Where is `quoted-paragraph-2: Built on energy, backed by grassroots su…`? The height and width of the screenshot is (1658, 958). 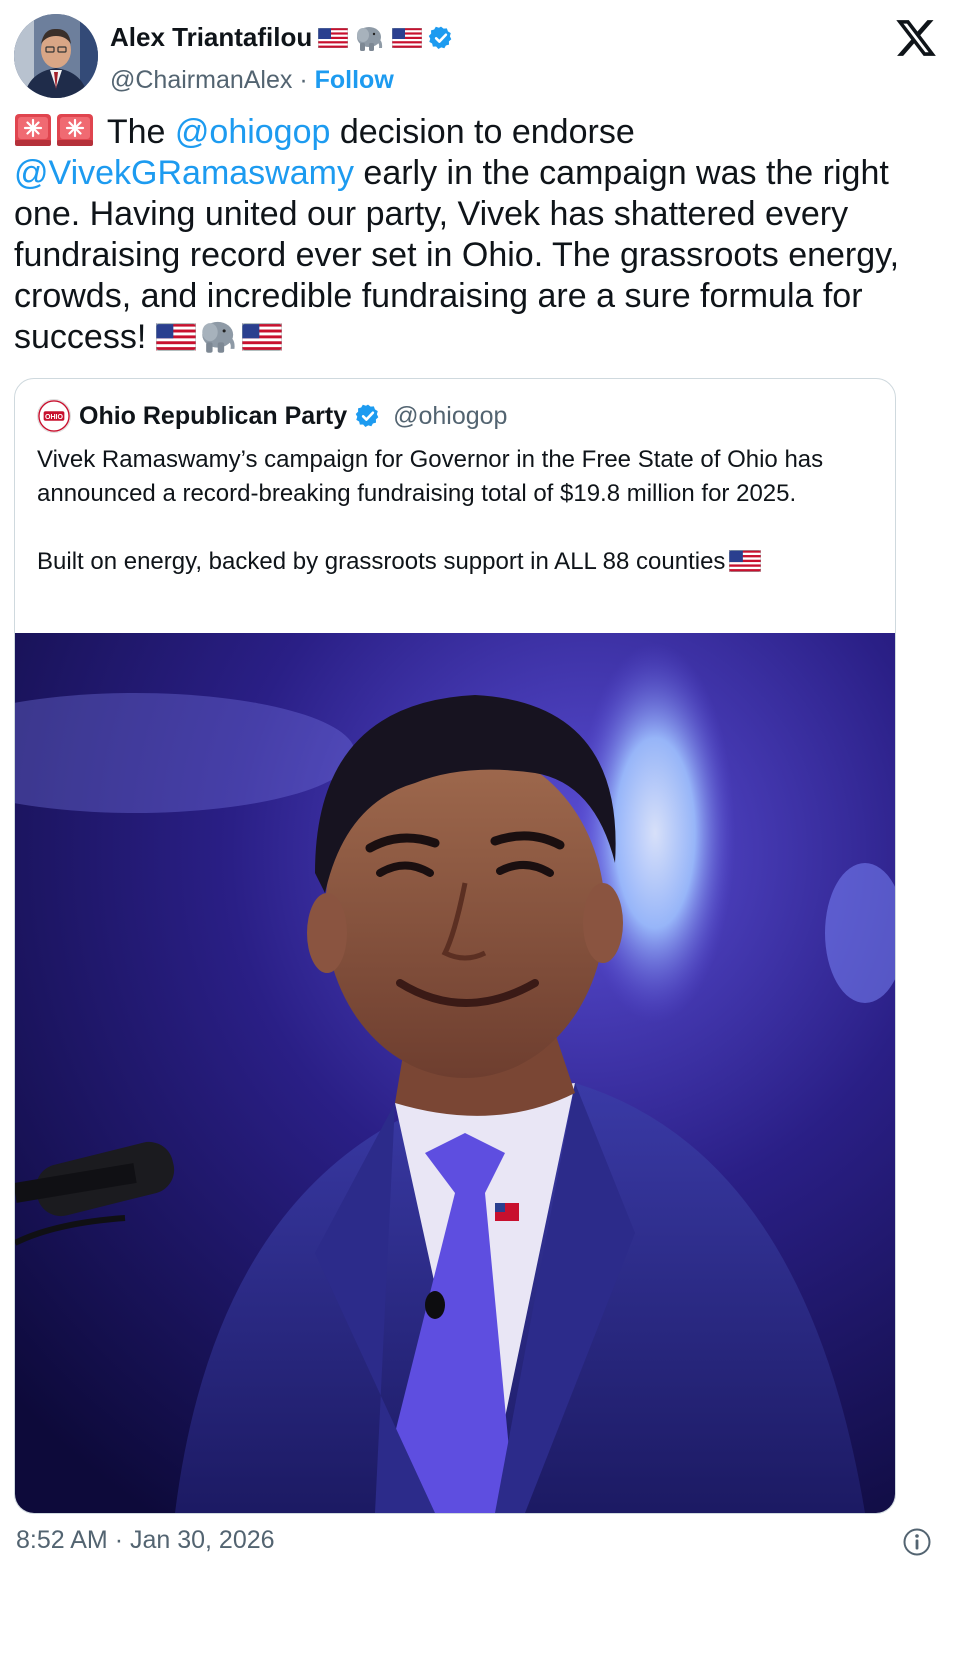
quoted-paragraph-2: Built on energy, backed by grassroots su… is located at coordinates (457, 562).